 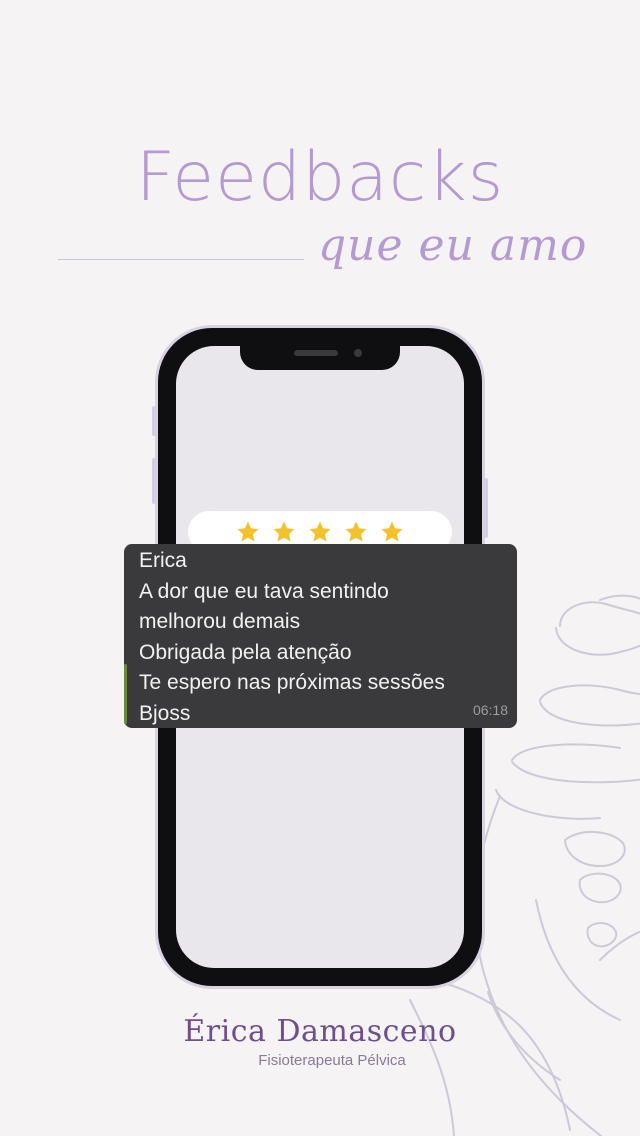 What do you see at coordinates (332, 1060) in the screenshot?
I see `brand-tagline: Fisioterapeuta Pélvica` at bounding box center [332, 1060].